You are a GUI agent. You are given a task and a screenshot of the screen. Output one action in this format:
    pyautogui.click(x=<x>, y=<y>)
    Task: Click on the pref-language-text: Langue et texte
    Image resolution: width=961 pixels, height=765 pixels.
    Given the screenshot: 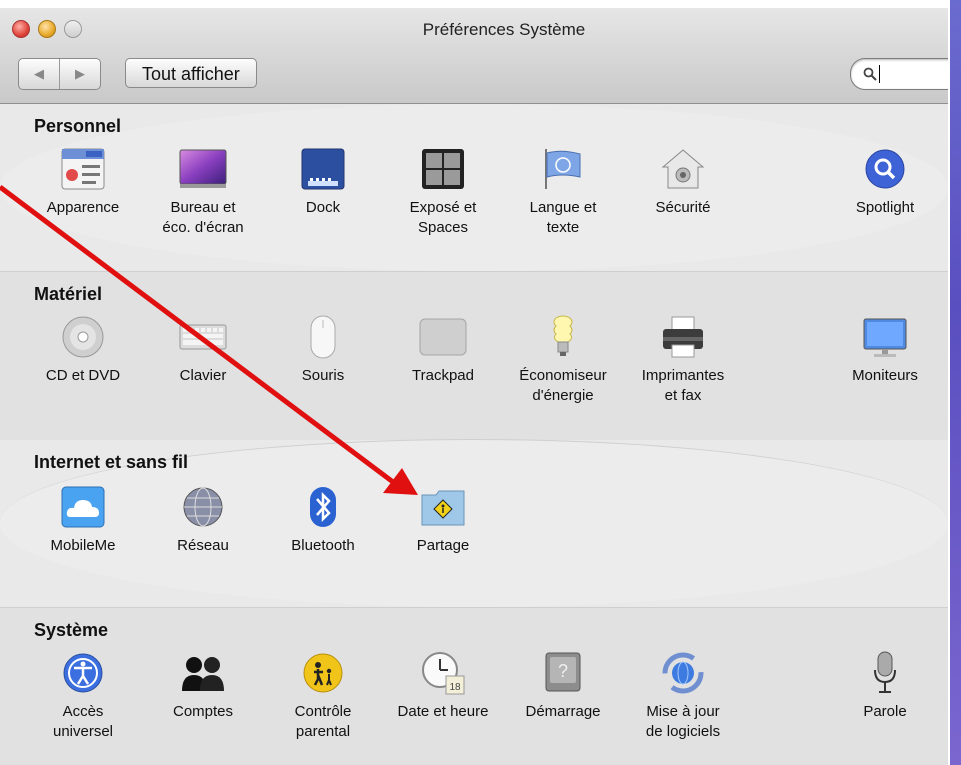 What is the action you would take?
    pyautogui.click(x=563, y=191)
    